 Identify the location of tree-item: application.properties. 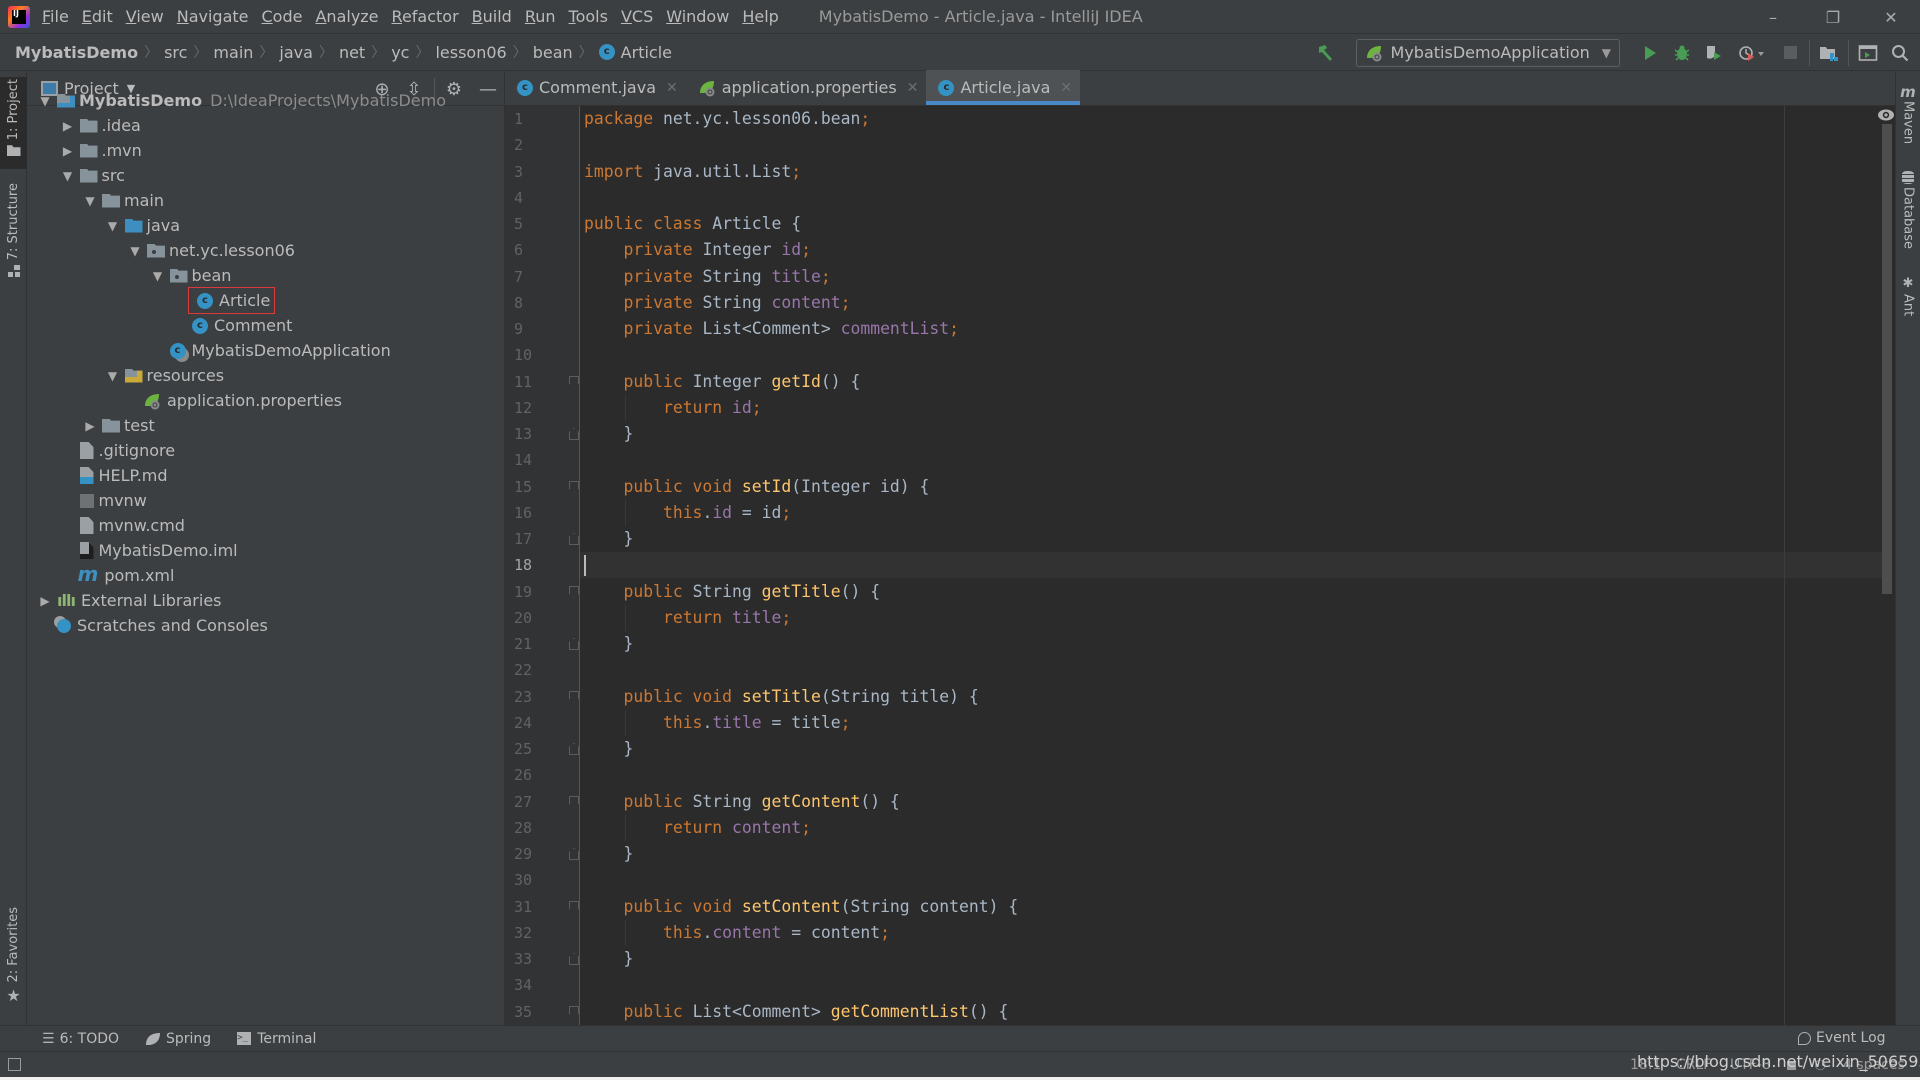
(234, 400).